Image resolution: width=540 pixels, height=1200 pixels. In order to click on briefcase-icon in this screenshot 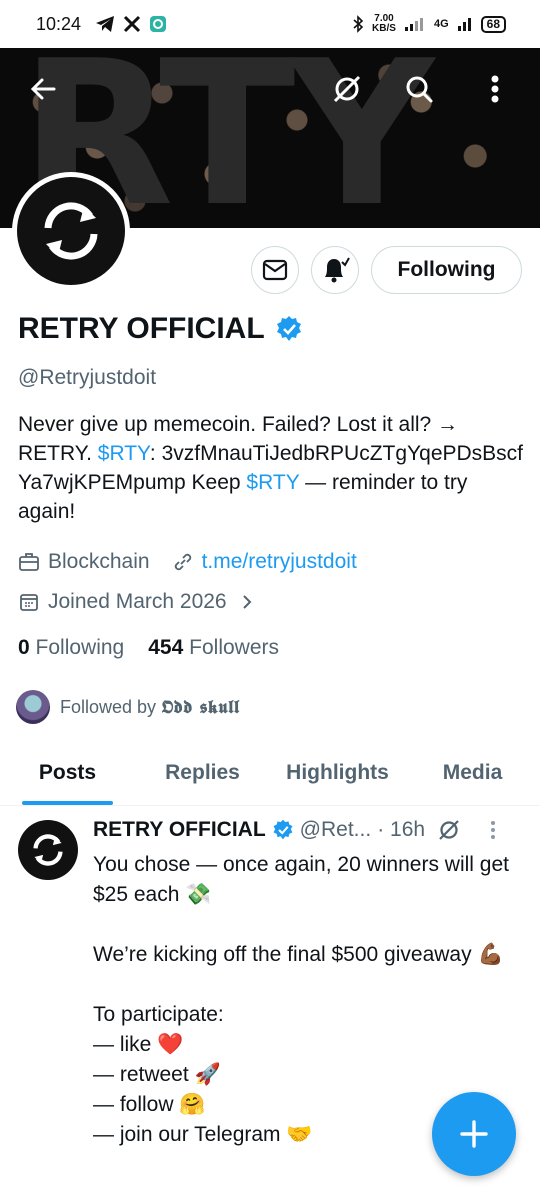, I will do `click(29, 562)`.